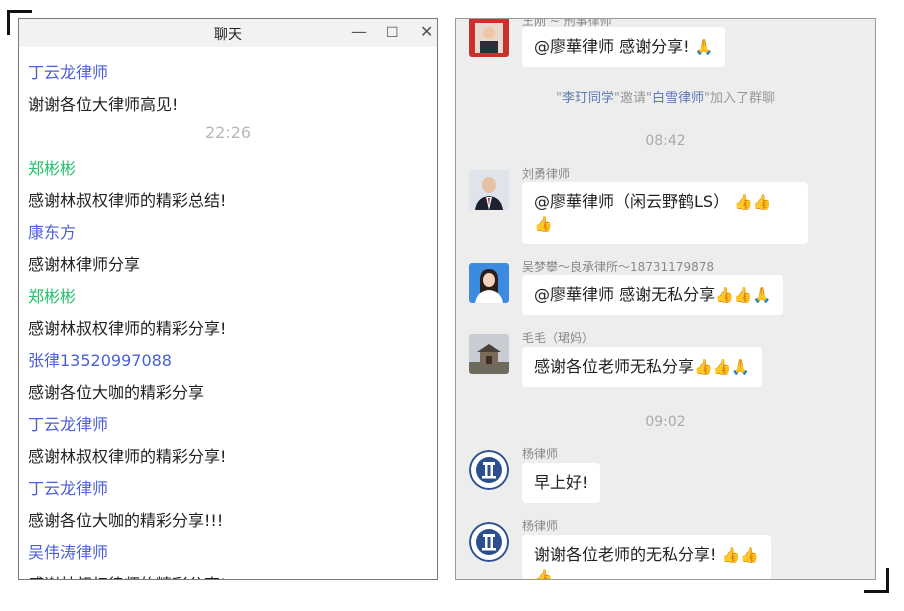 The width and height of the screenshot is (904, 611). I want to click on sender-nickname: 毛毛（珺妈）, so click(558, 338).